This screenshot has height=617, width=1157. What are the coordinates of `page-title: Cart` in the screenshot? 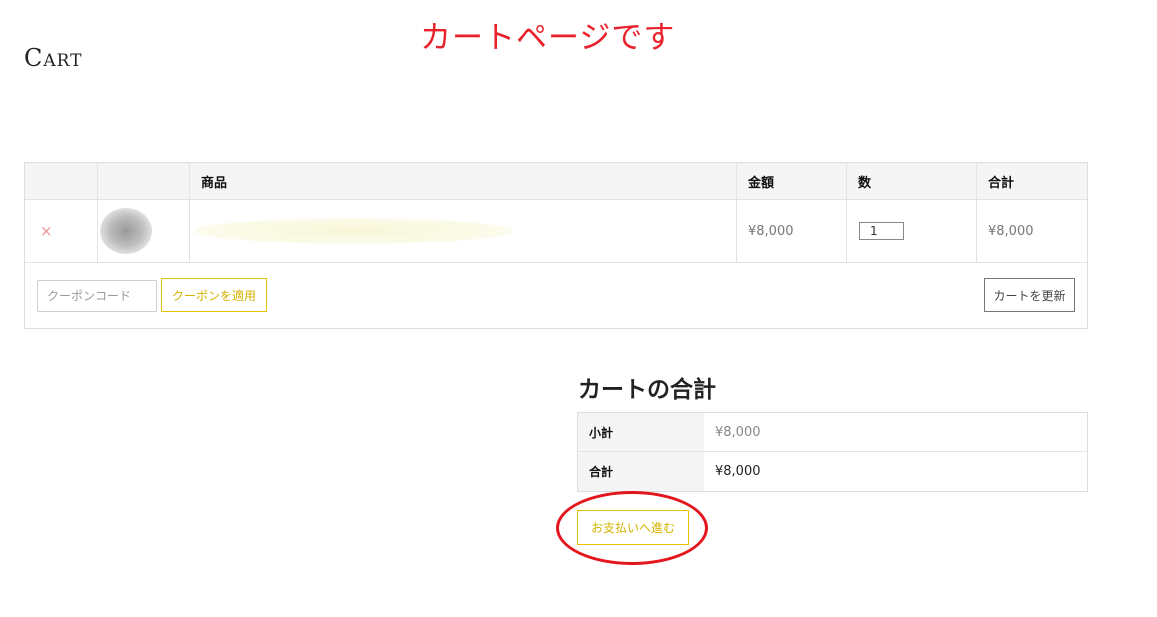 It's located at (53, 58).